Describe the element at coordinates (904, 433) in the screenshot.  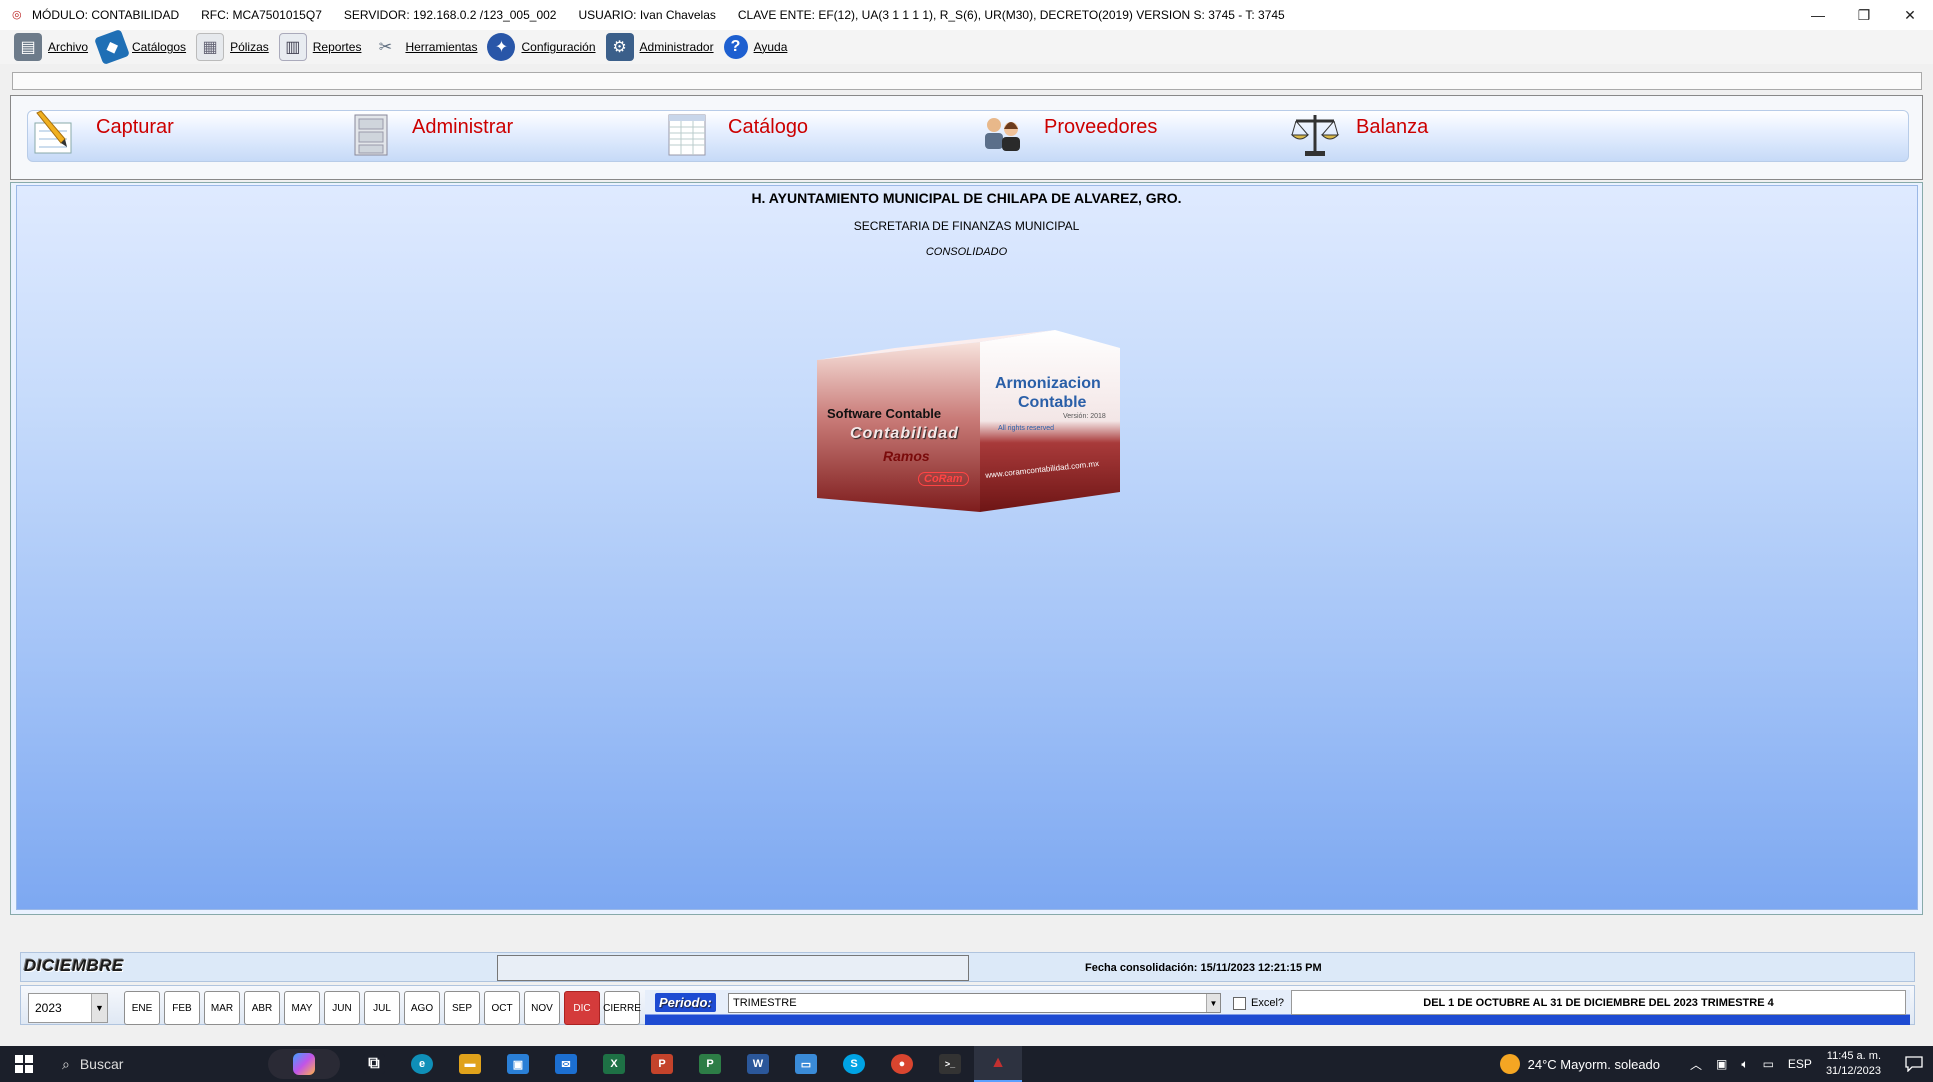
I see `logo-line2: Contabilidad` at that location.